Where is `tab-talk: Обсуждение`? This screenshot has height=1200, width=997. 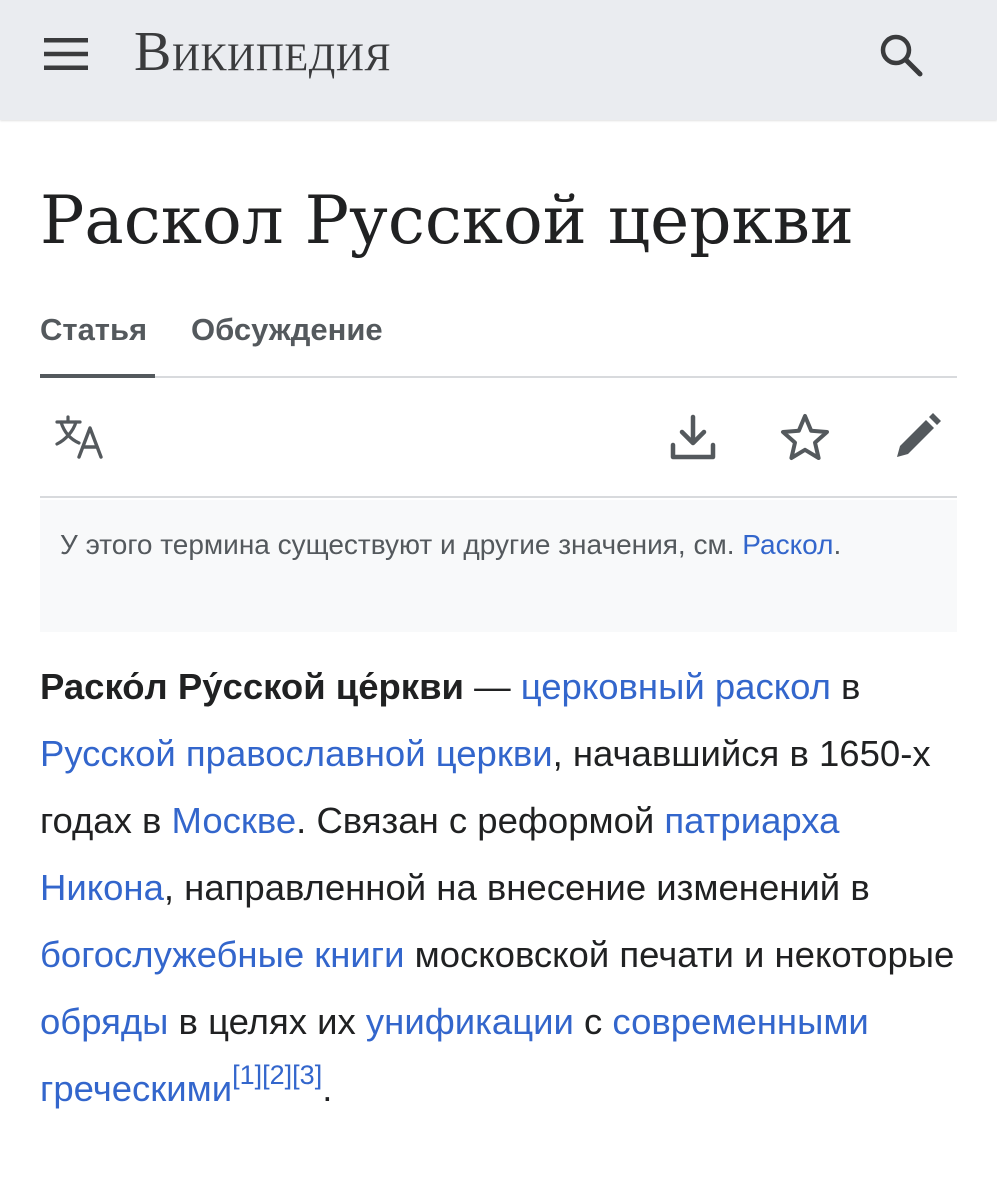 tab-talk: Обсуждение is located at coordinates (287, 340).